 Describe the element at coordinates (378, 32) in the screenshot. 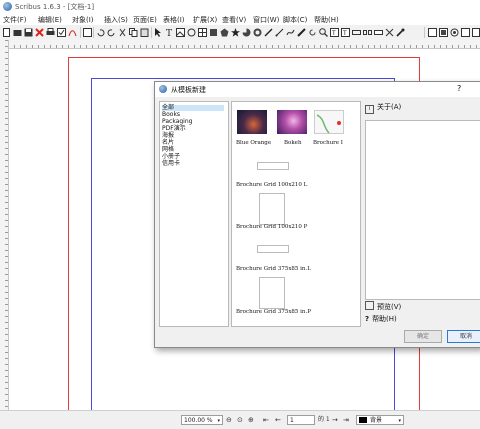

I see `measure-tool-icon` at that location.